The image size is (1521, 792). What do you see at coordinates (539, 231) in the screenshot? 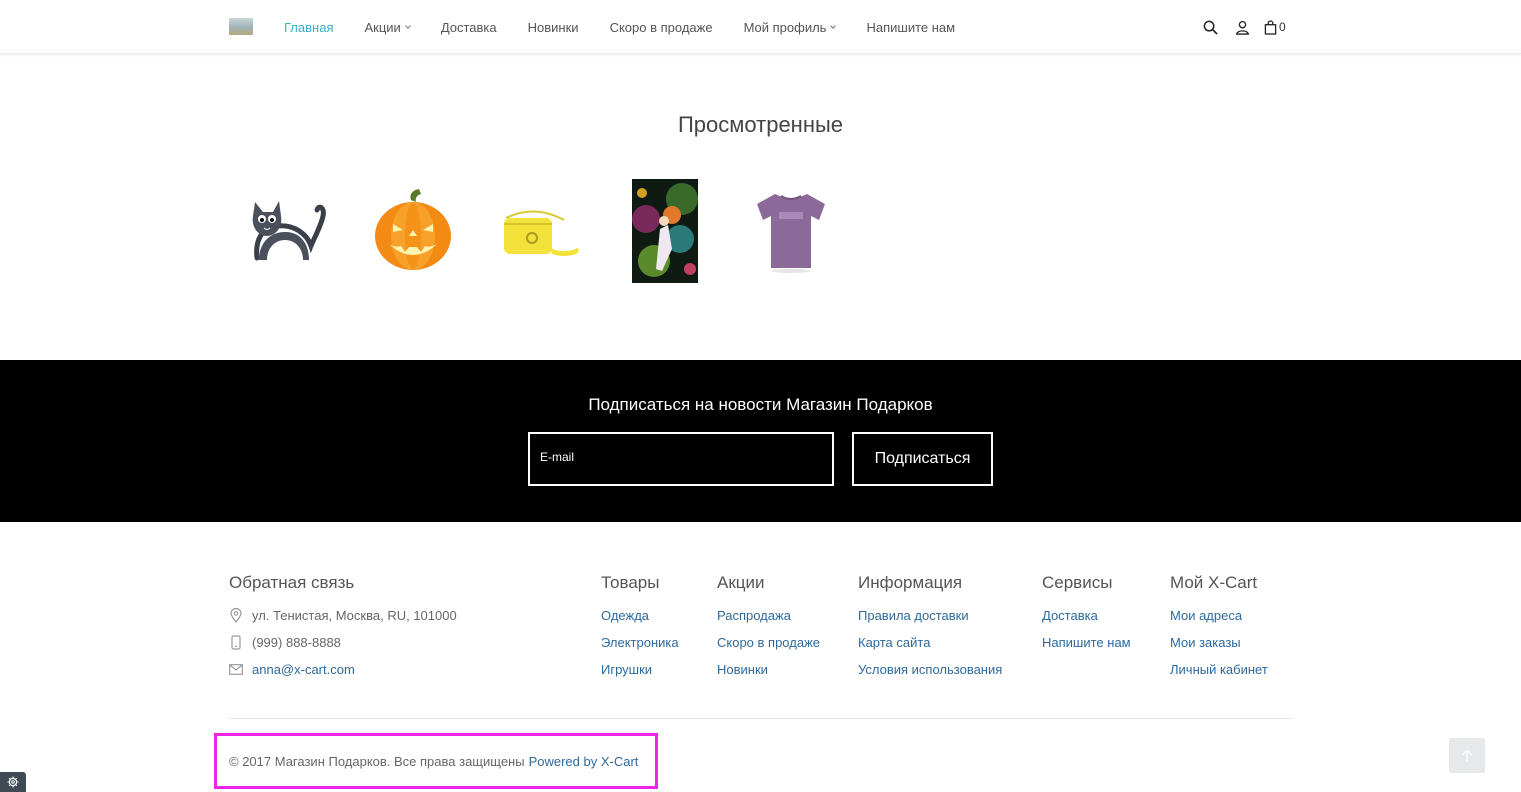
I see `product-yellow-handbag` at bounding box center [539, 231].